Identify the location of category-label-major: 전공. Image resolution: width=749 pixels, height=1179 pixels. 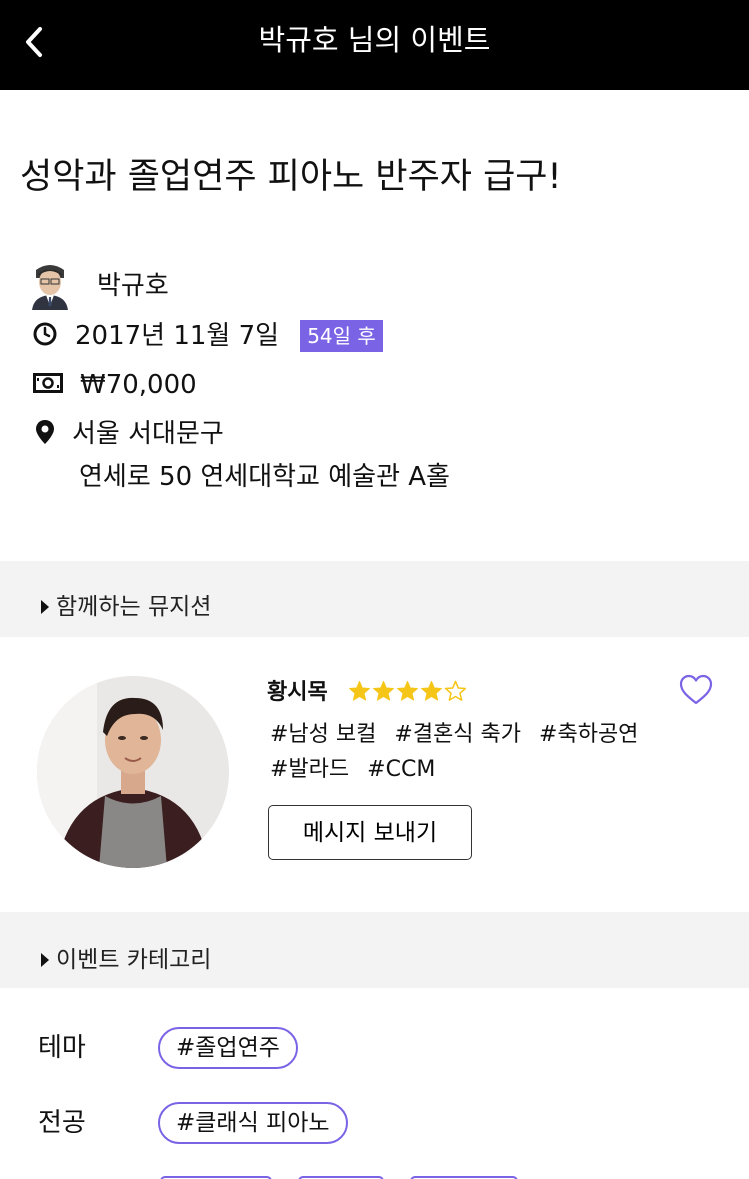
(62, 1123).